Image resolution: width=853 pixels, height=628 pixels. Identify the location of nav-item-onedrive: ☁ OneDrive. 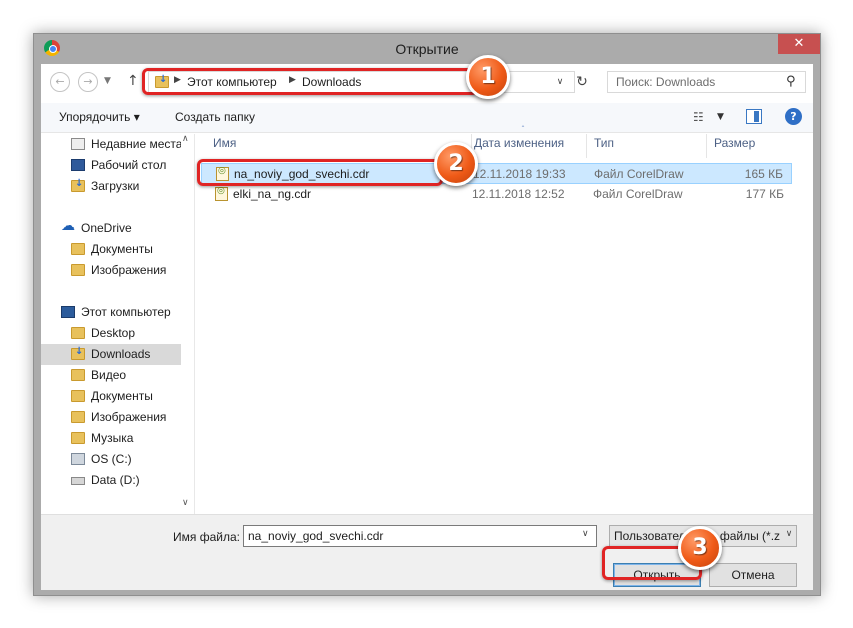
(111, 228).